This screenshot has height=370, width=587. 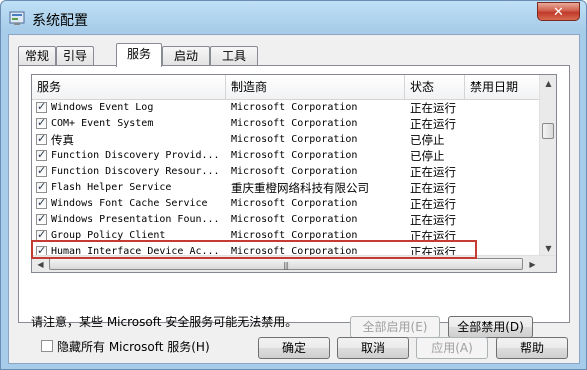 I want to click on cancel-button: 取消, so click(x=373, y=348).